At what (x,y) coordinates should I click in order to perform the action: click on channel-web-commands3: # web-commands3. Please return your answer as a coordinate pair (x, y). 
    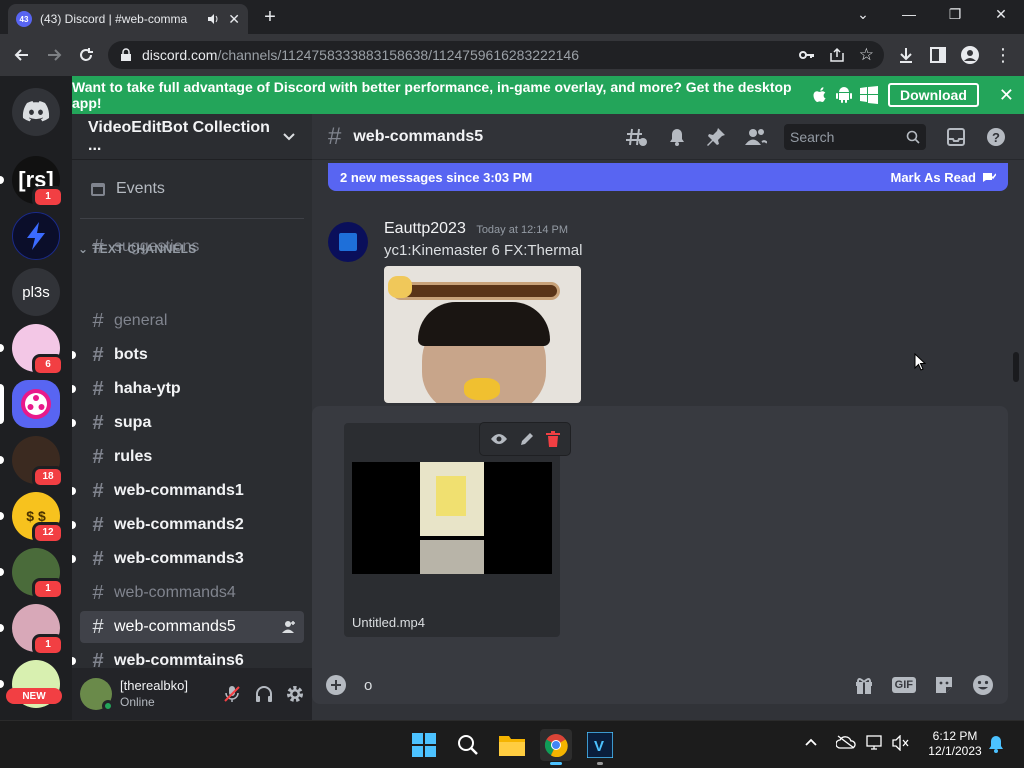
    Looking at the image, I should click on (188, 559).